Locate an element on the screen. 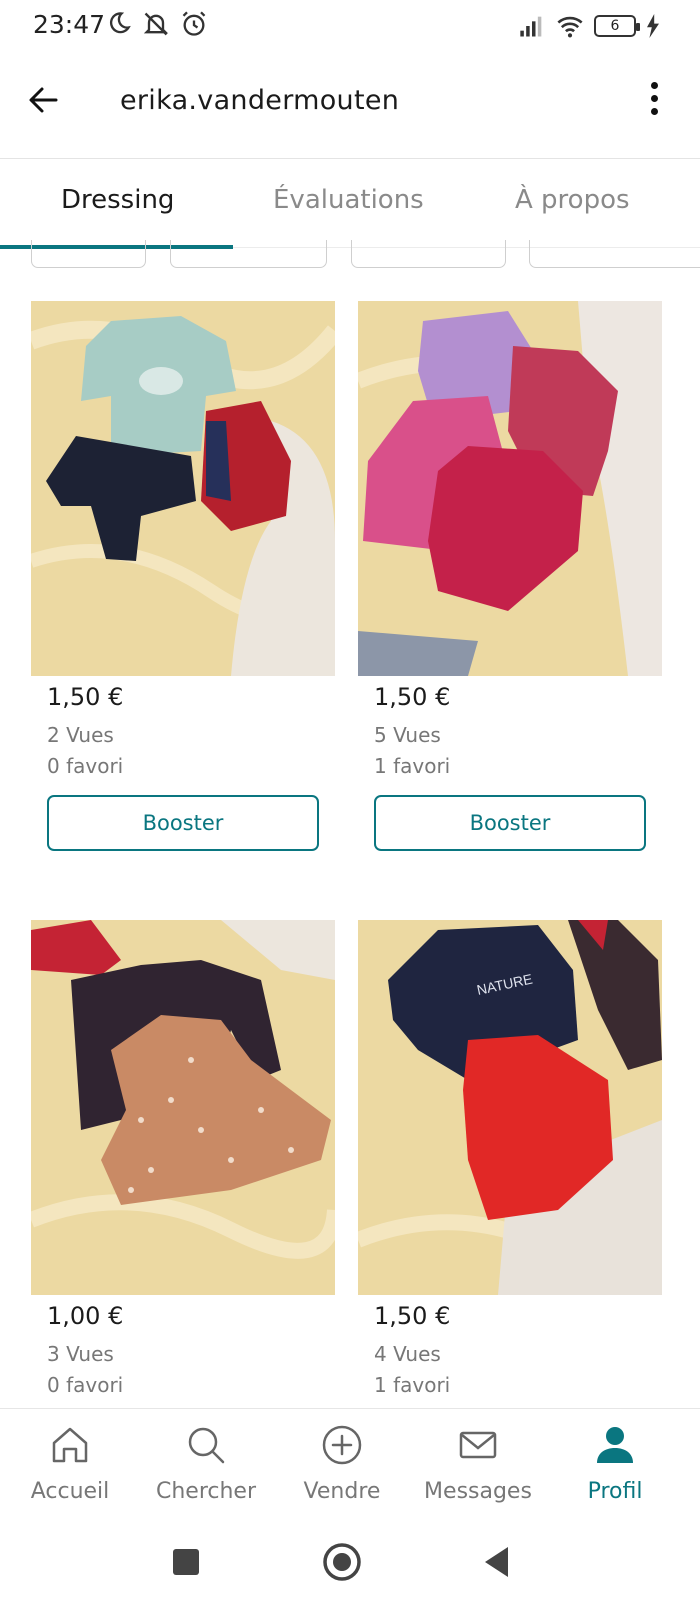 This screenshot has height=1607, width=700. mail-icon is located at coordinates (478, 1445).